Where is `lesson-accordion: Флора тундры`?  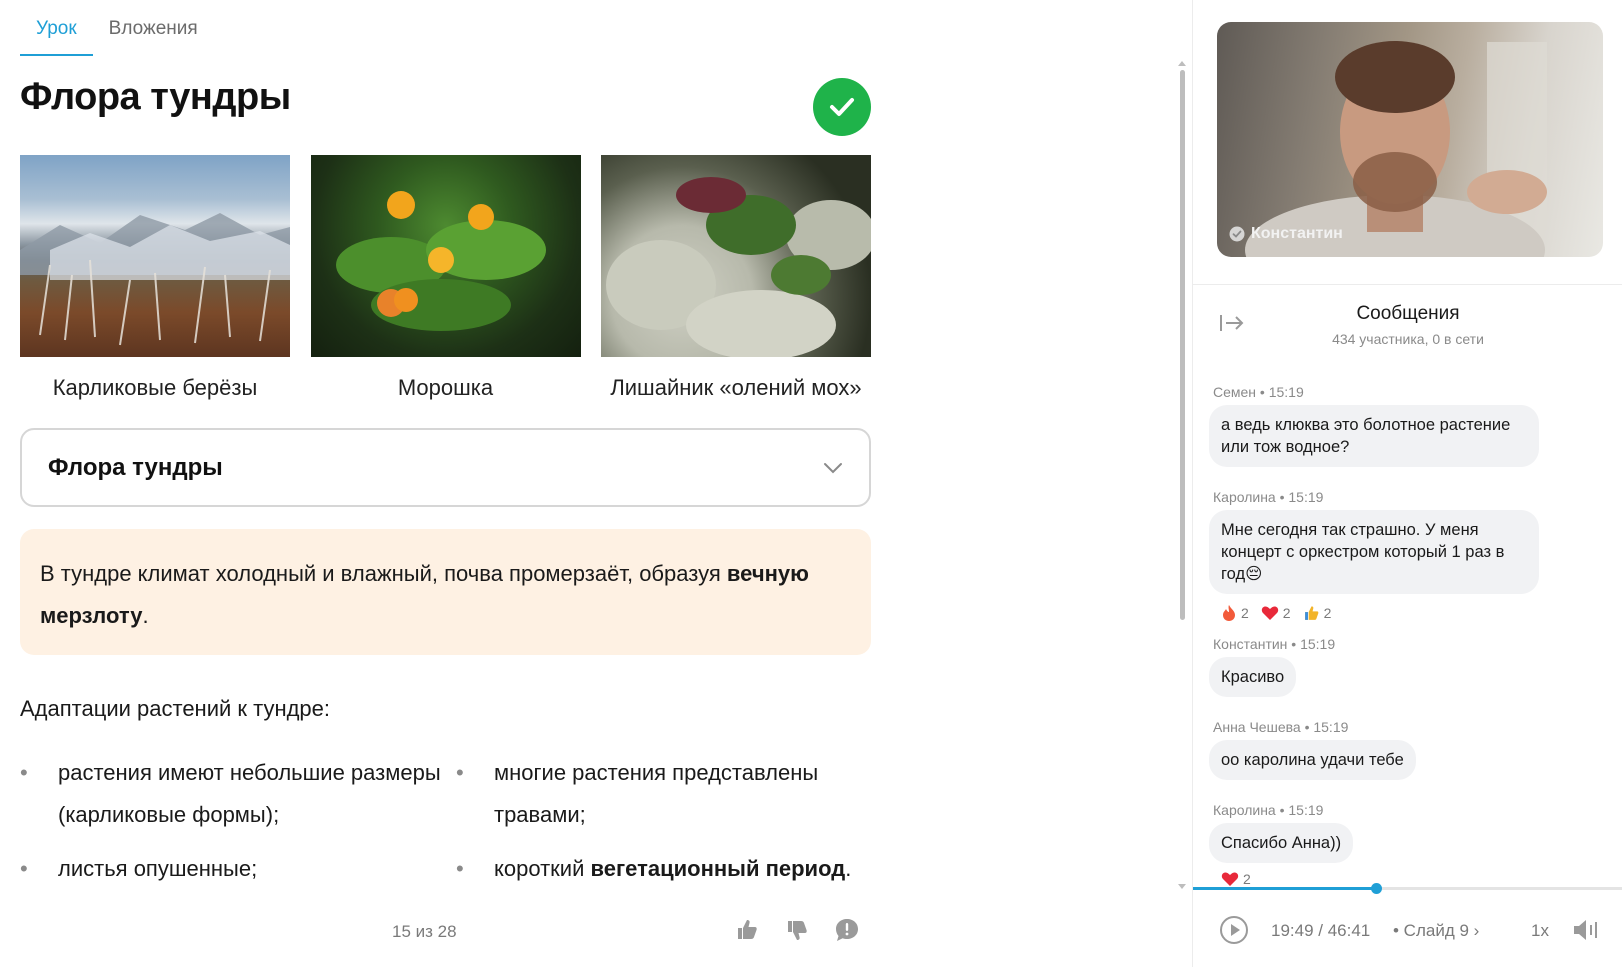 lesson-accordion: Флора тундры is located at coordinates (445, 467).